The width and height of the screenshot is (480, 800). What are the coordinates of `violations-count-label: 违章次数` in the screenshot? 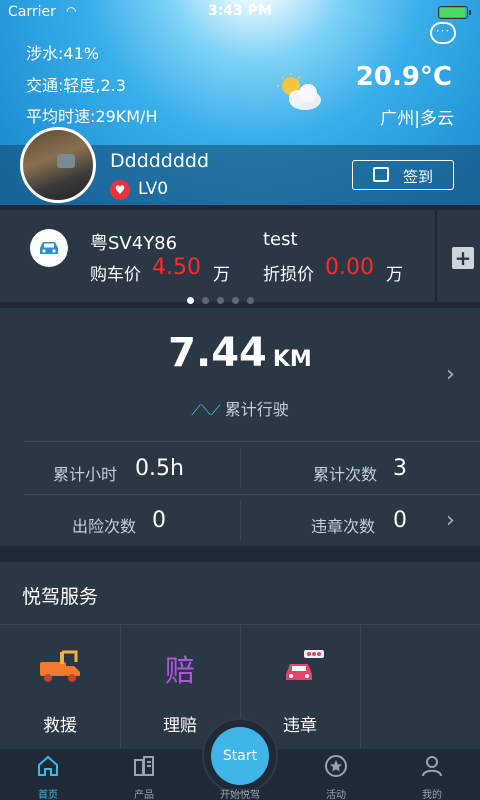 It's located at (343, 526).